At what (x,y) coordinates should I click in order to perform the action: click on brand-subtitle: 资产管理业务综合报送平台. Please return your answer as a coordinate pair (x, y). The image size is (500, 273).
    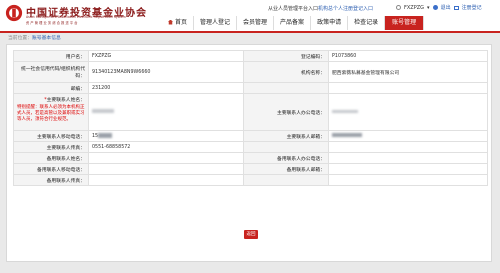
    Looking at the image, I should click on (52, 23).